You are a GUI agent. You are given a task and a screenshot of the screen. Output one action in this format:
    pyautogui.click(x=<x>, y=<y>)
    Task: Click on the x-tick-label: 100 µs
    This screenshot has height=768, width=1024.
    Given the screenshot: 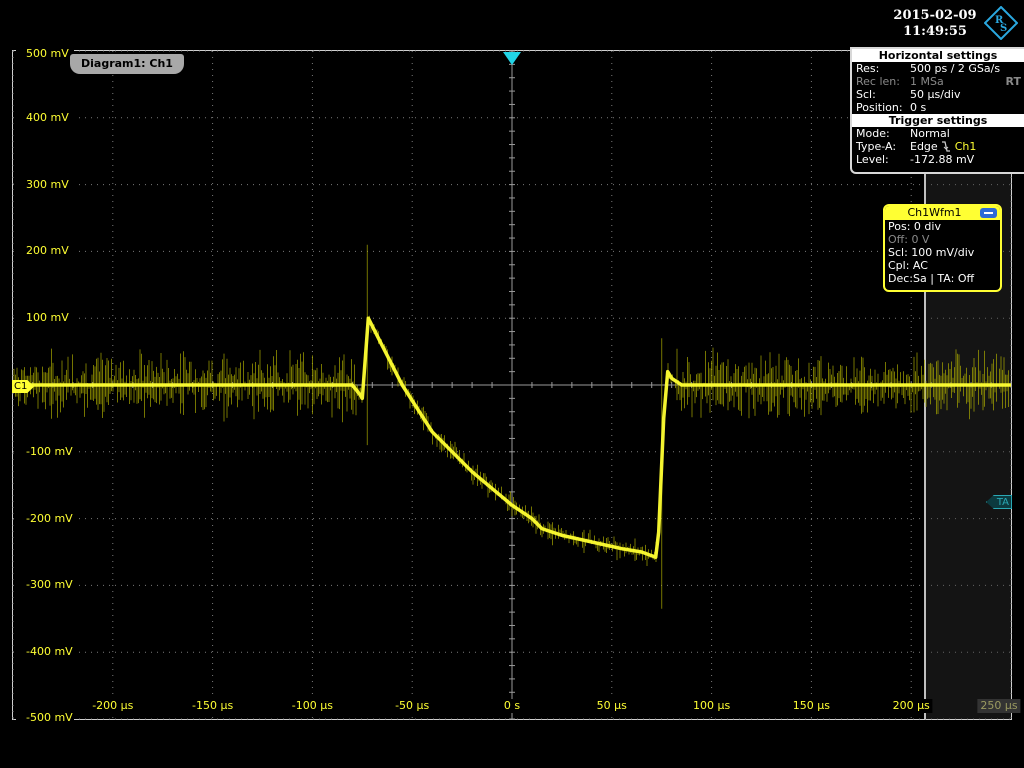 What is the action you would take?
    pyautogui.click(x=711, y=706)
    